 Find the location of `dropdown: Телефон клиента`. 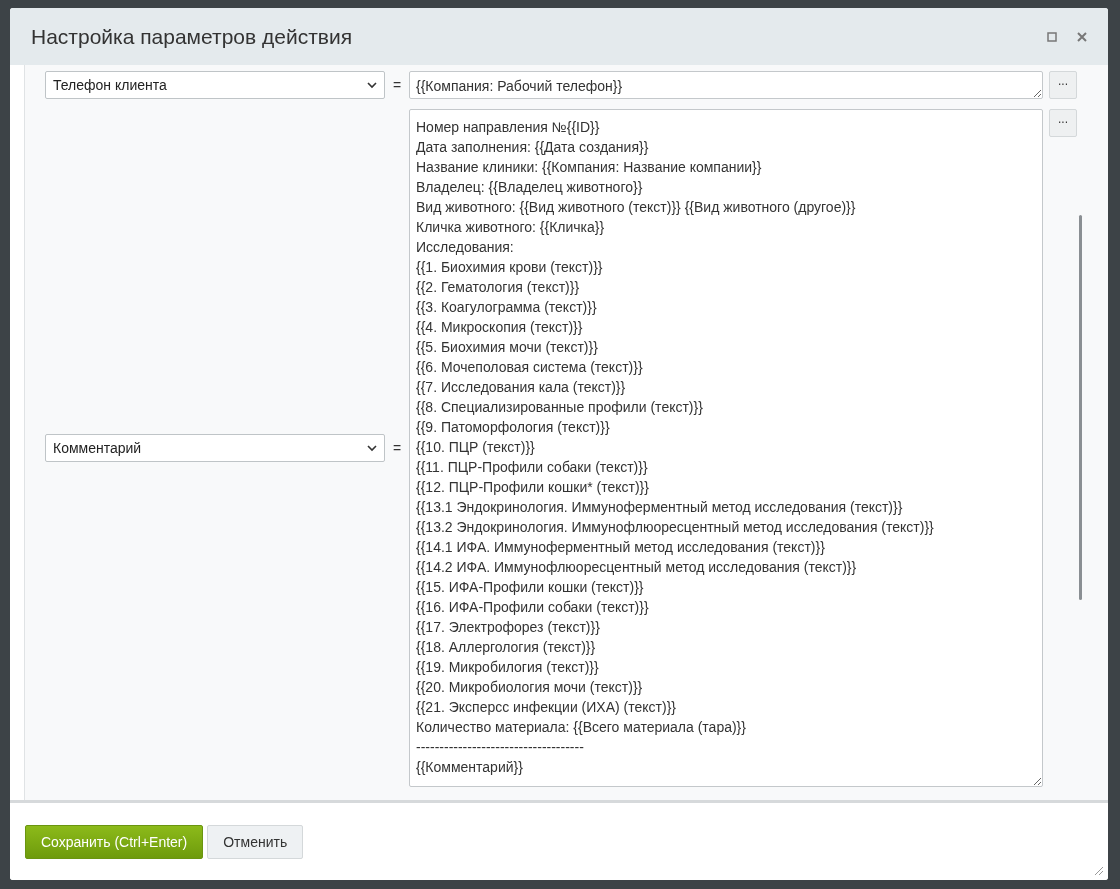

dropdown: Телефон клиента is located at coordinates (215, 85).